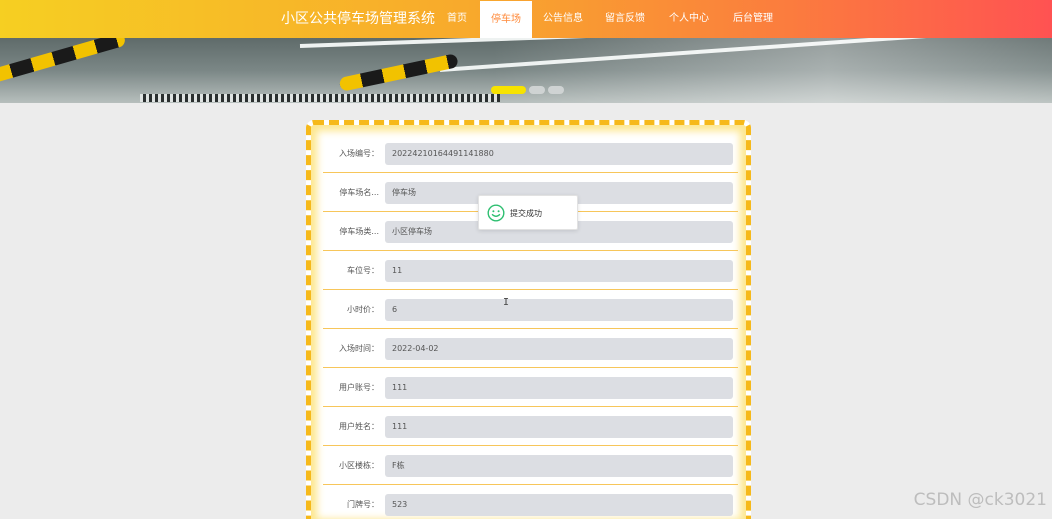 This screenshot has width=1052, height=519. I want to click on entry-time-field, so click(559, 349).